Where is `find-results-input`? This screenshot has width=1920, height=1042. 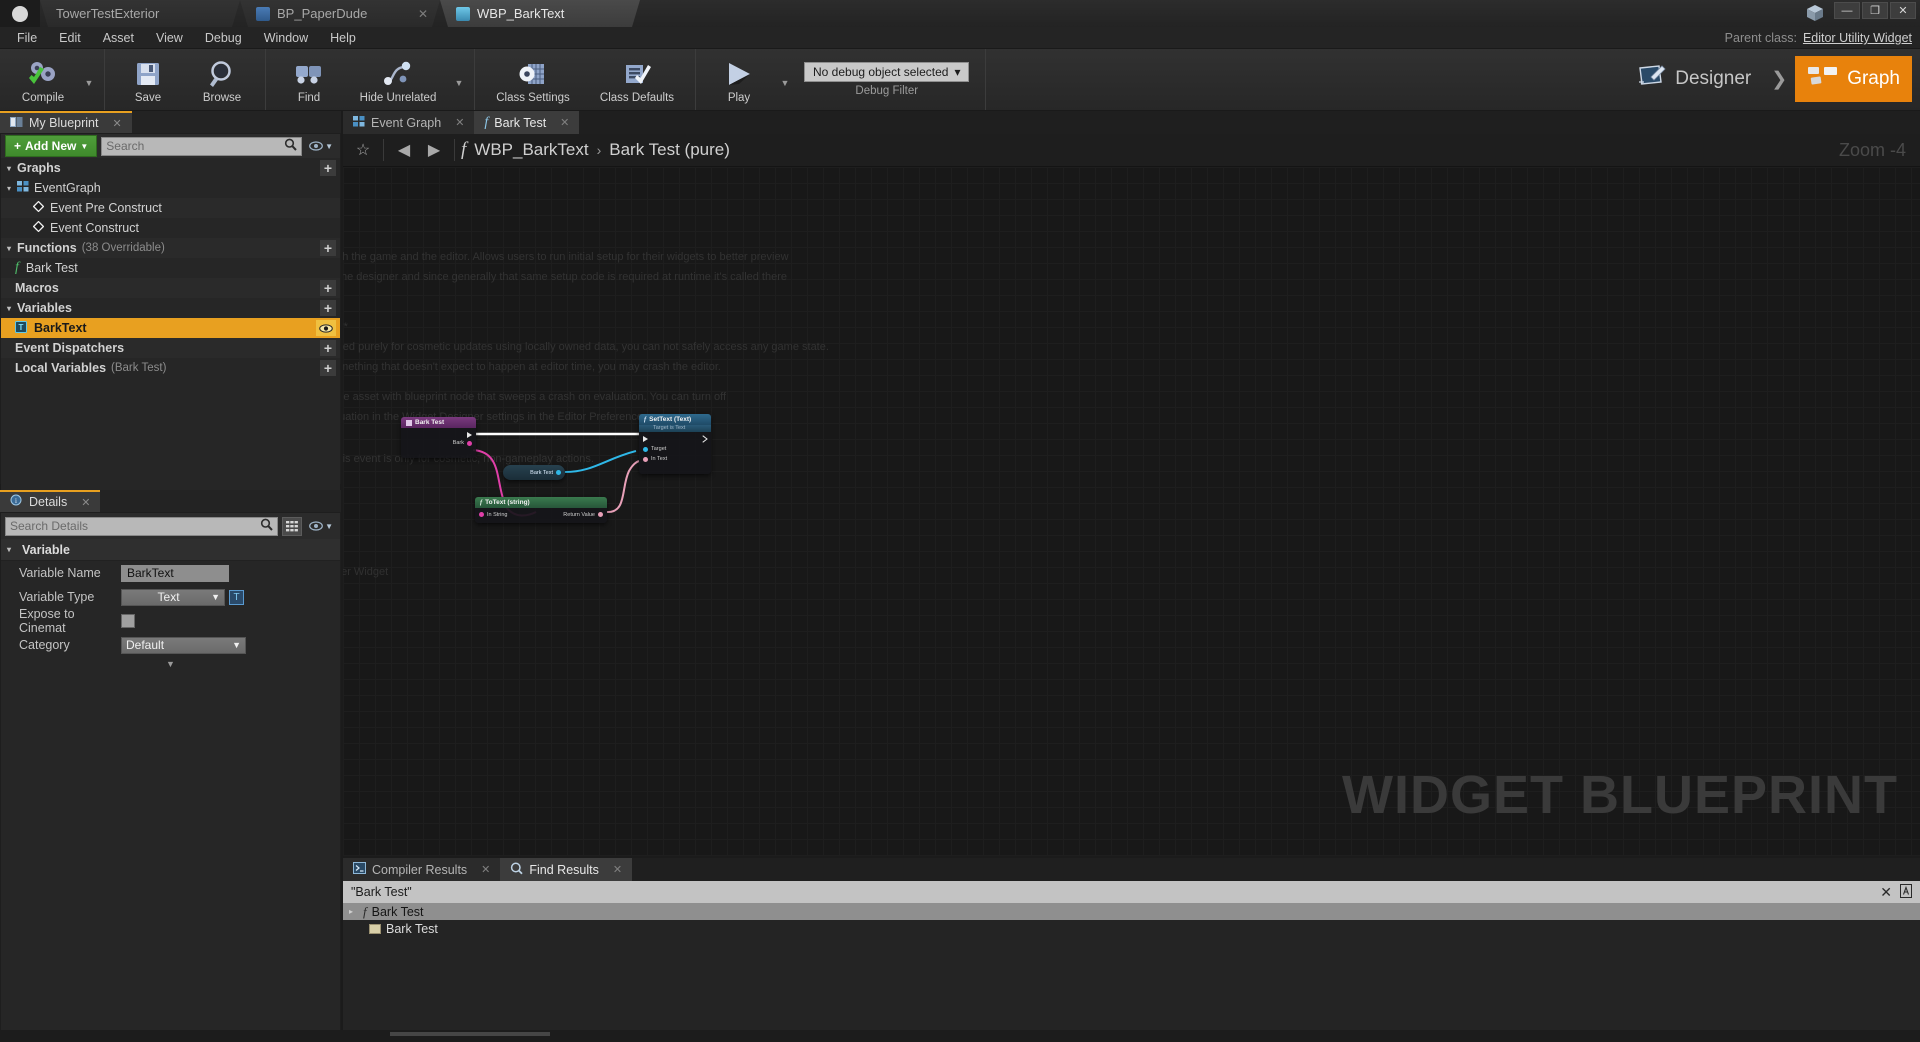
find-results-input is located at coordinates (1112, 892).